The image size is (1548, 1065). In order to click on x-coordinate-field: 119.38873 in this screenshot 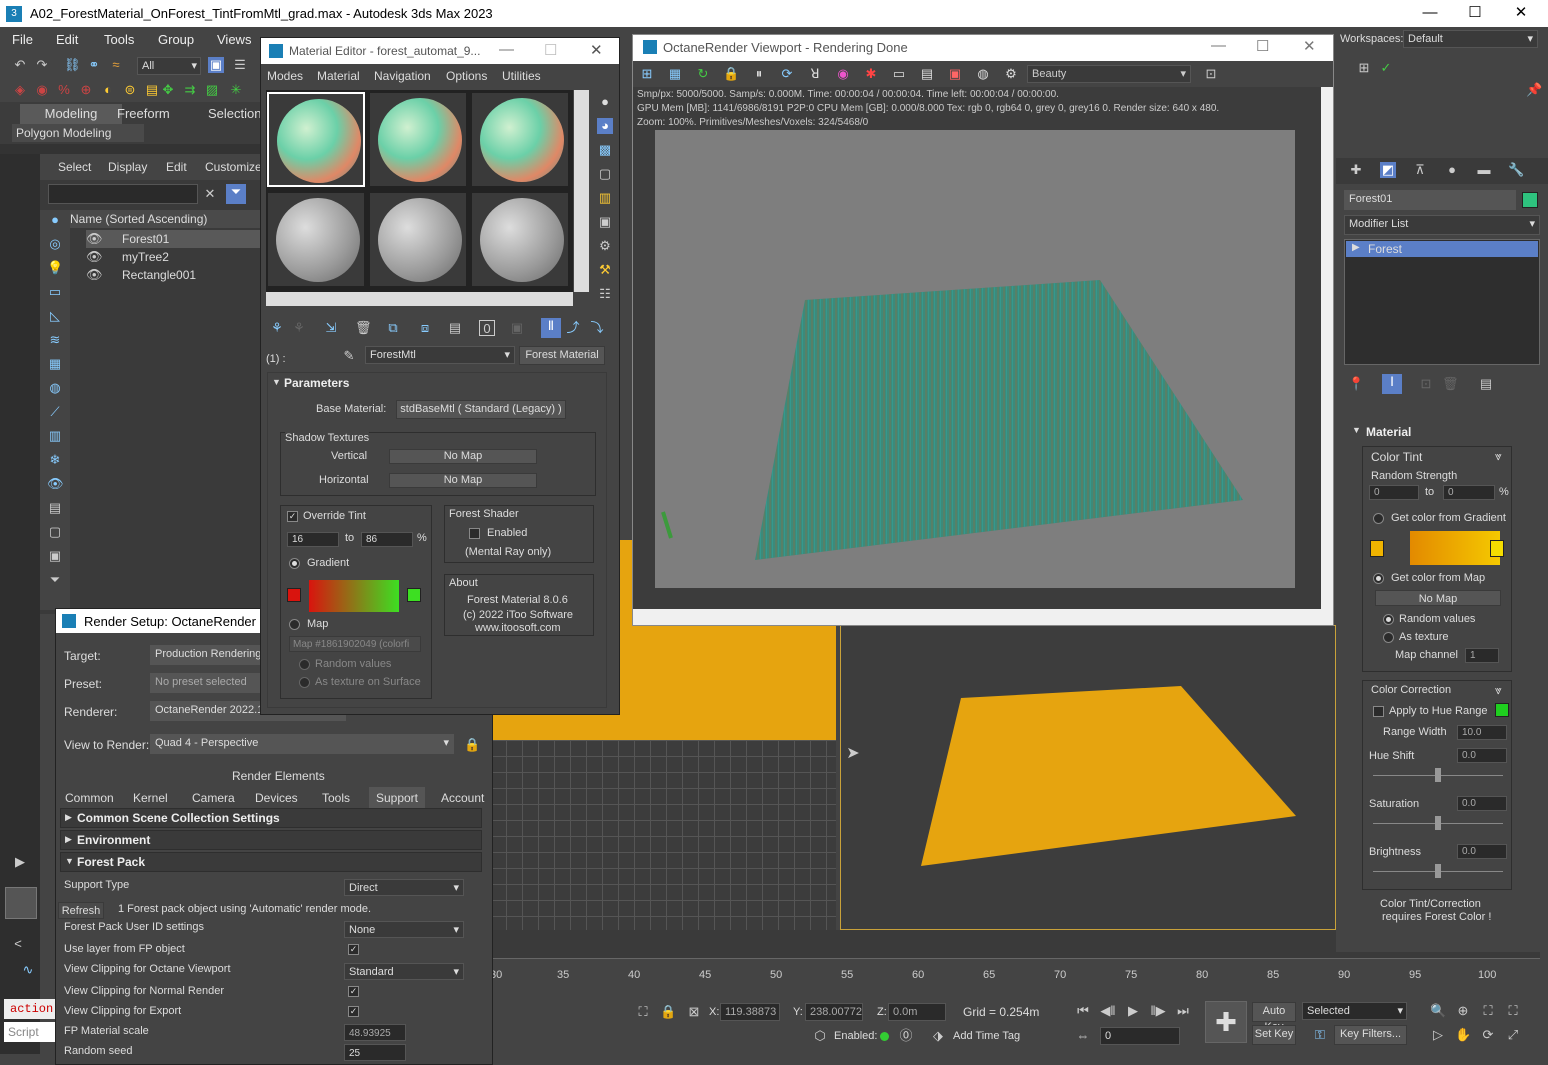, I will do `click(750, 1012)`.